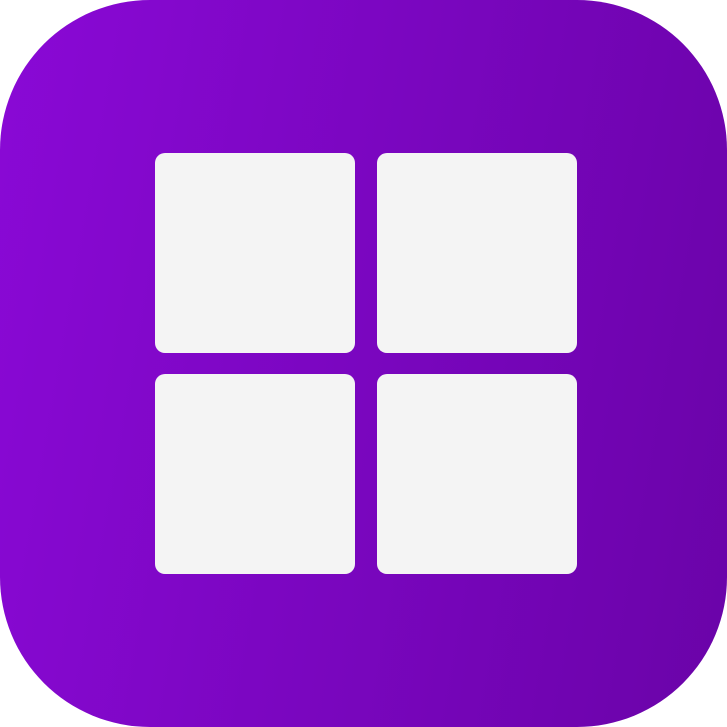 The width and height of the screenshot is (727, 727). I want to click on grid-tile-bottom-right, so click(477, 474).